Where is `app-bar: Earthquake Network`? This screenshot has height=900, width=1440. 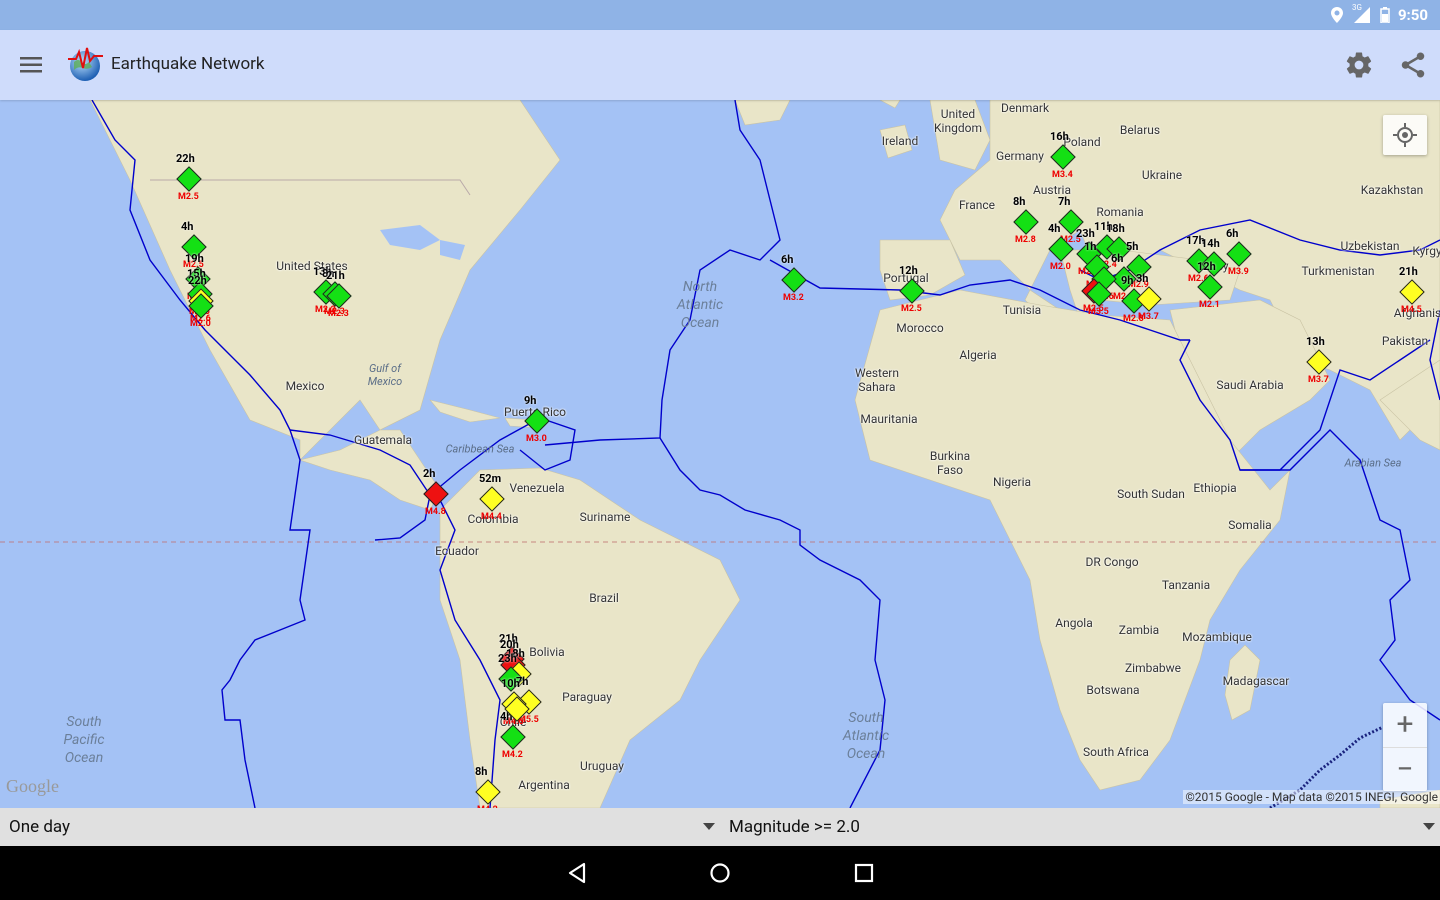 app-bar: Earthquake Network is located at coordinates (720, 65).